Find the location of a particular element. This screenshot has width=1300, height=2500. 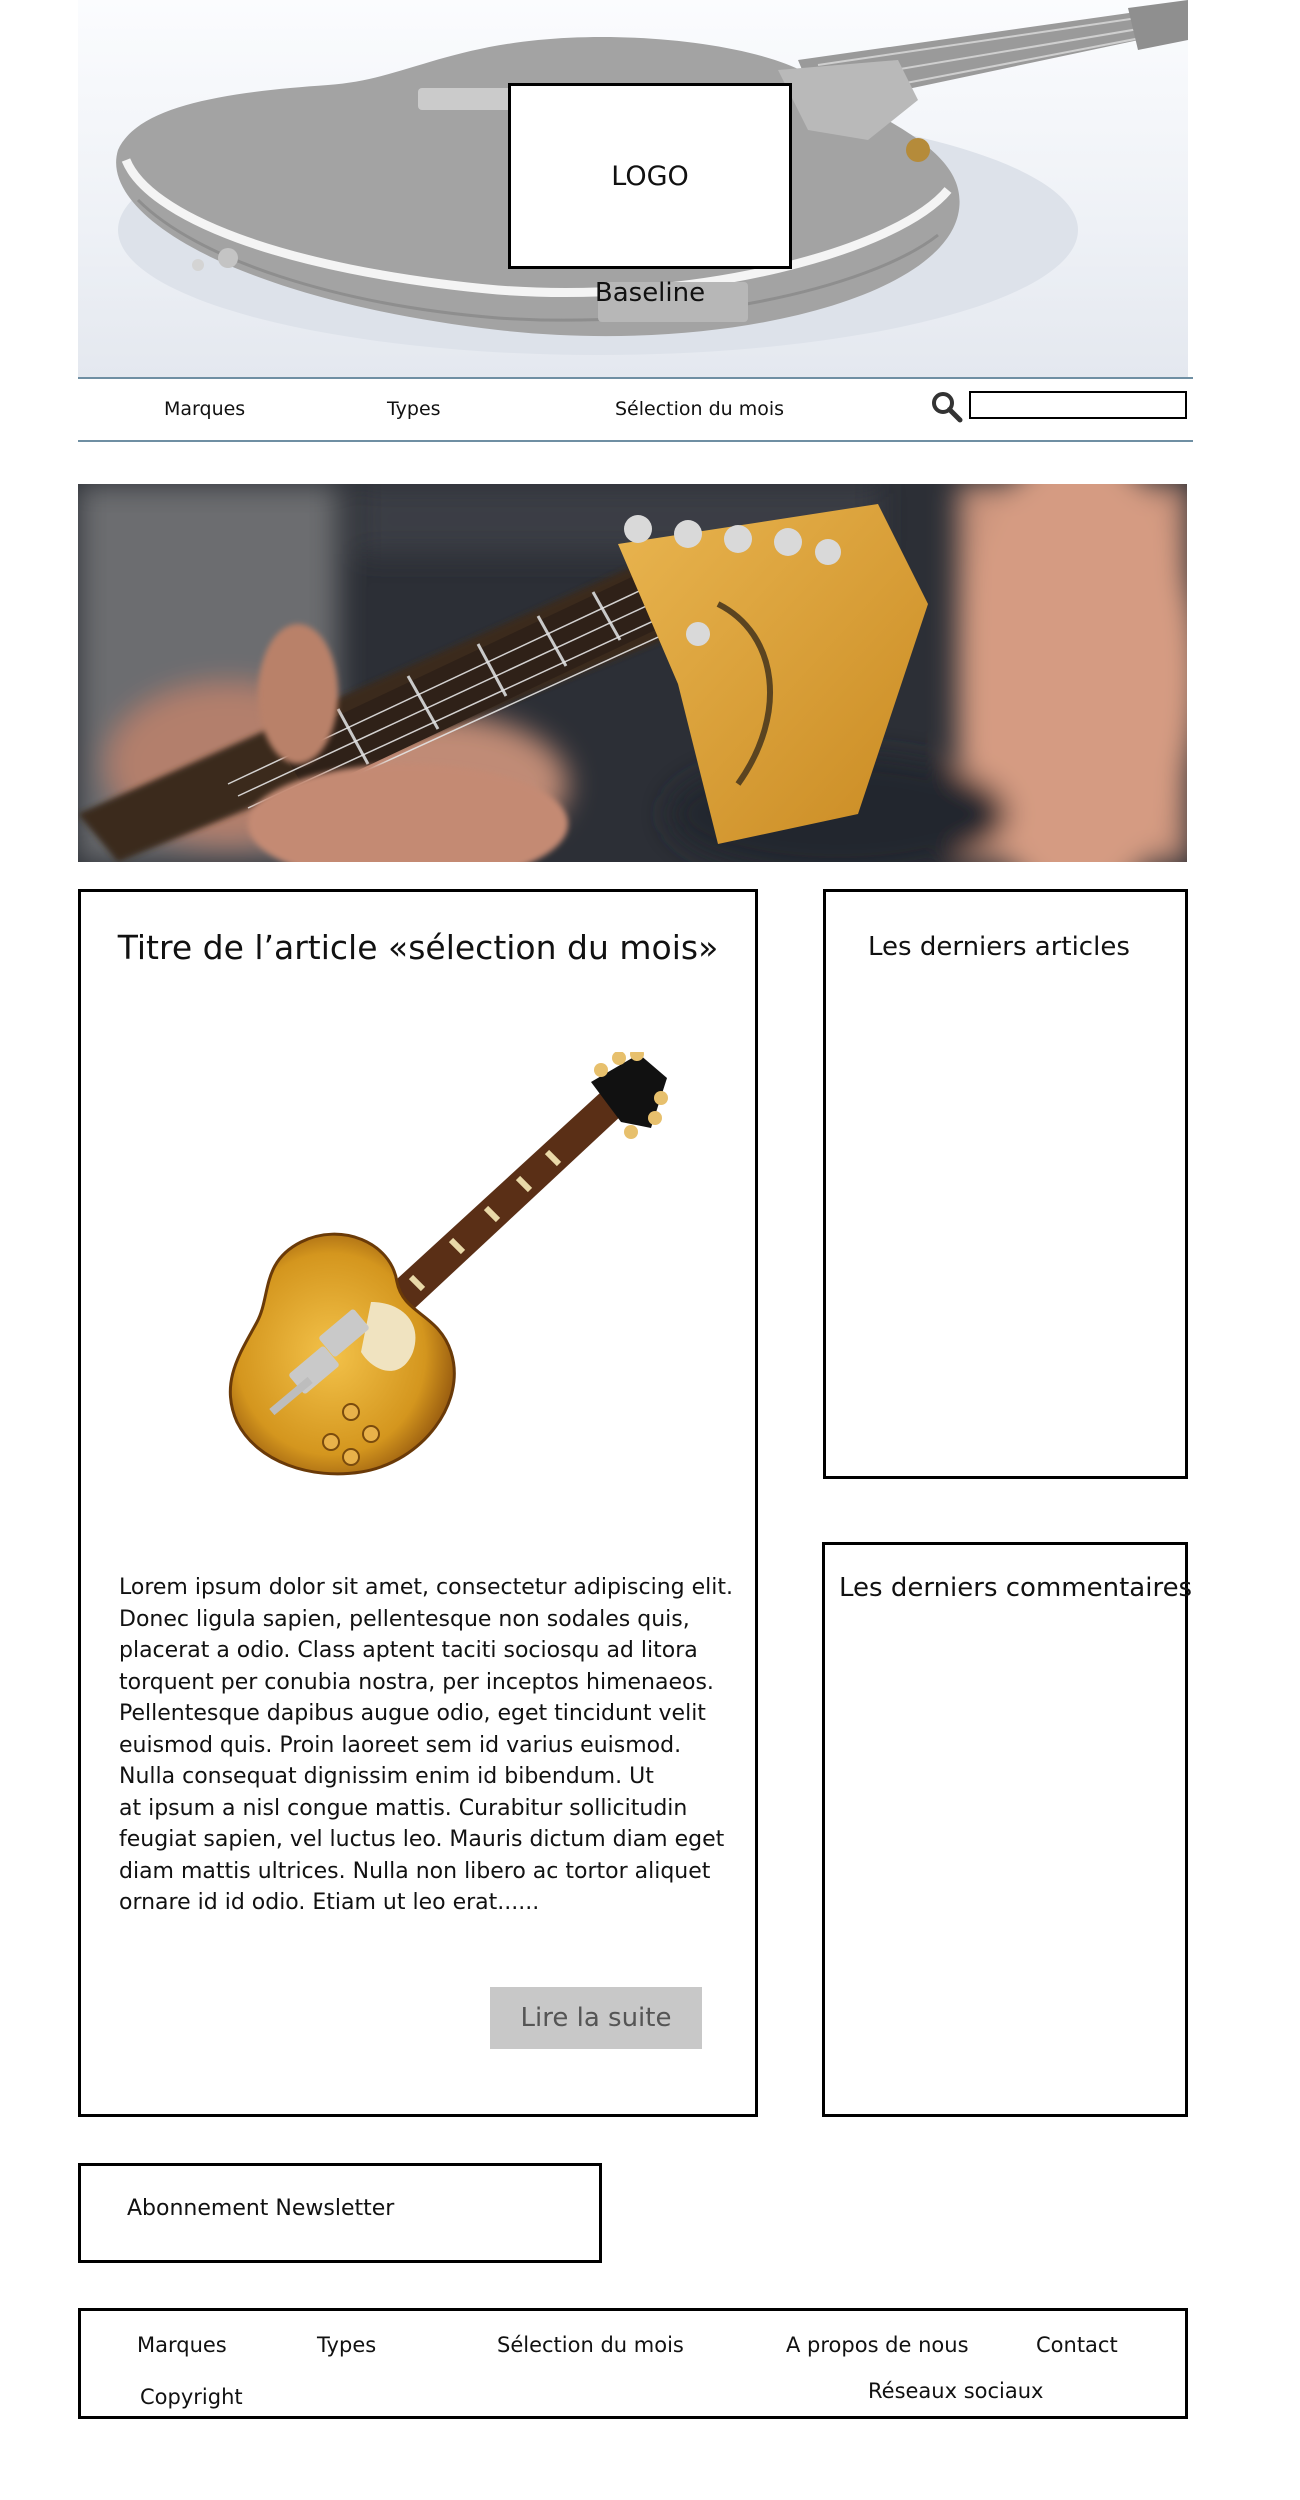

nav-item-marques: Marques is located at coordinates (204, 409).